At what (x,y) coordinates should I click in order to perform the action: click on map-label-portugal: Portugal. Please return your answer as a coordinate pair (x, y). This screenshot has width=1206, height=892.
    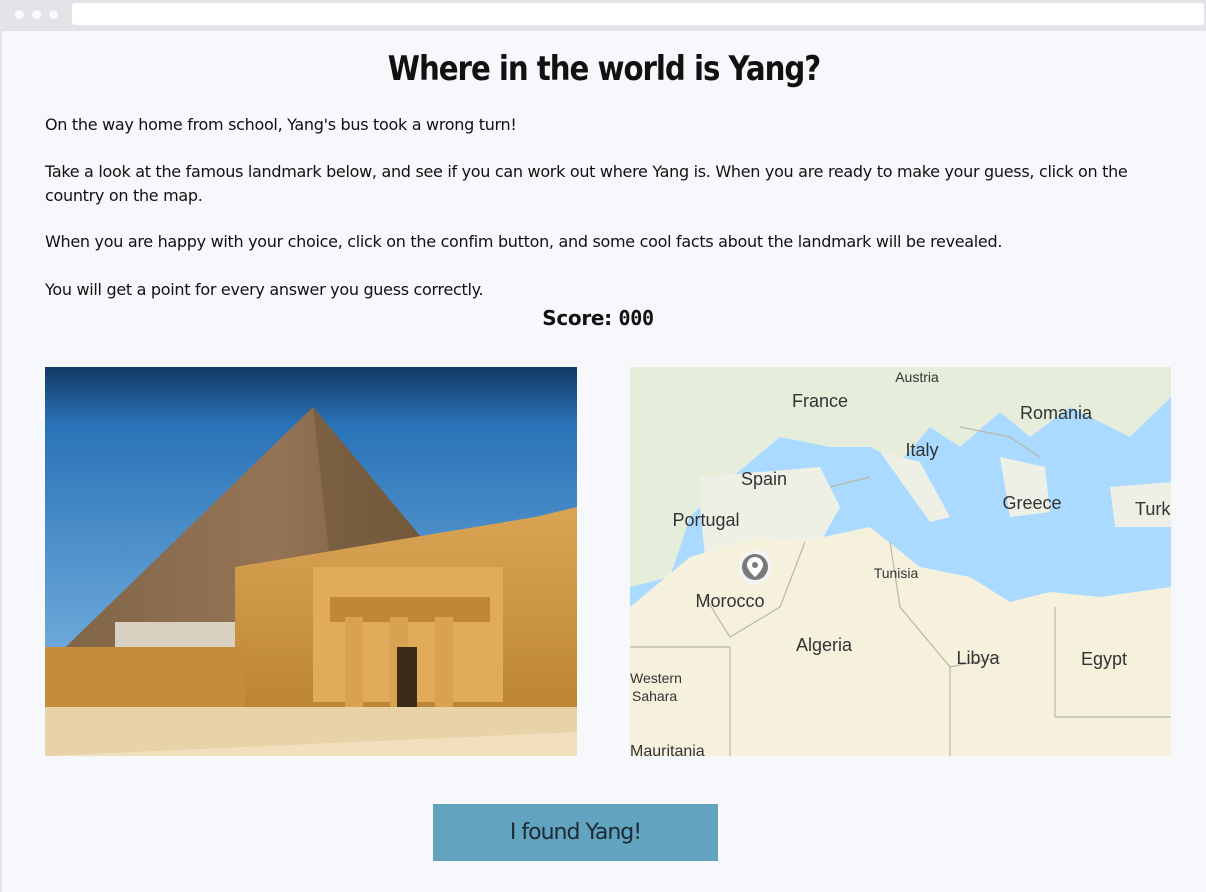
    Looking at the image, I should click on (705, 520).